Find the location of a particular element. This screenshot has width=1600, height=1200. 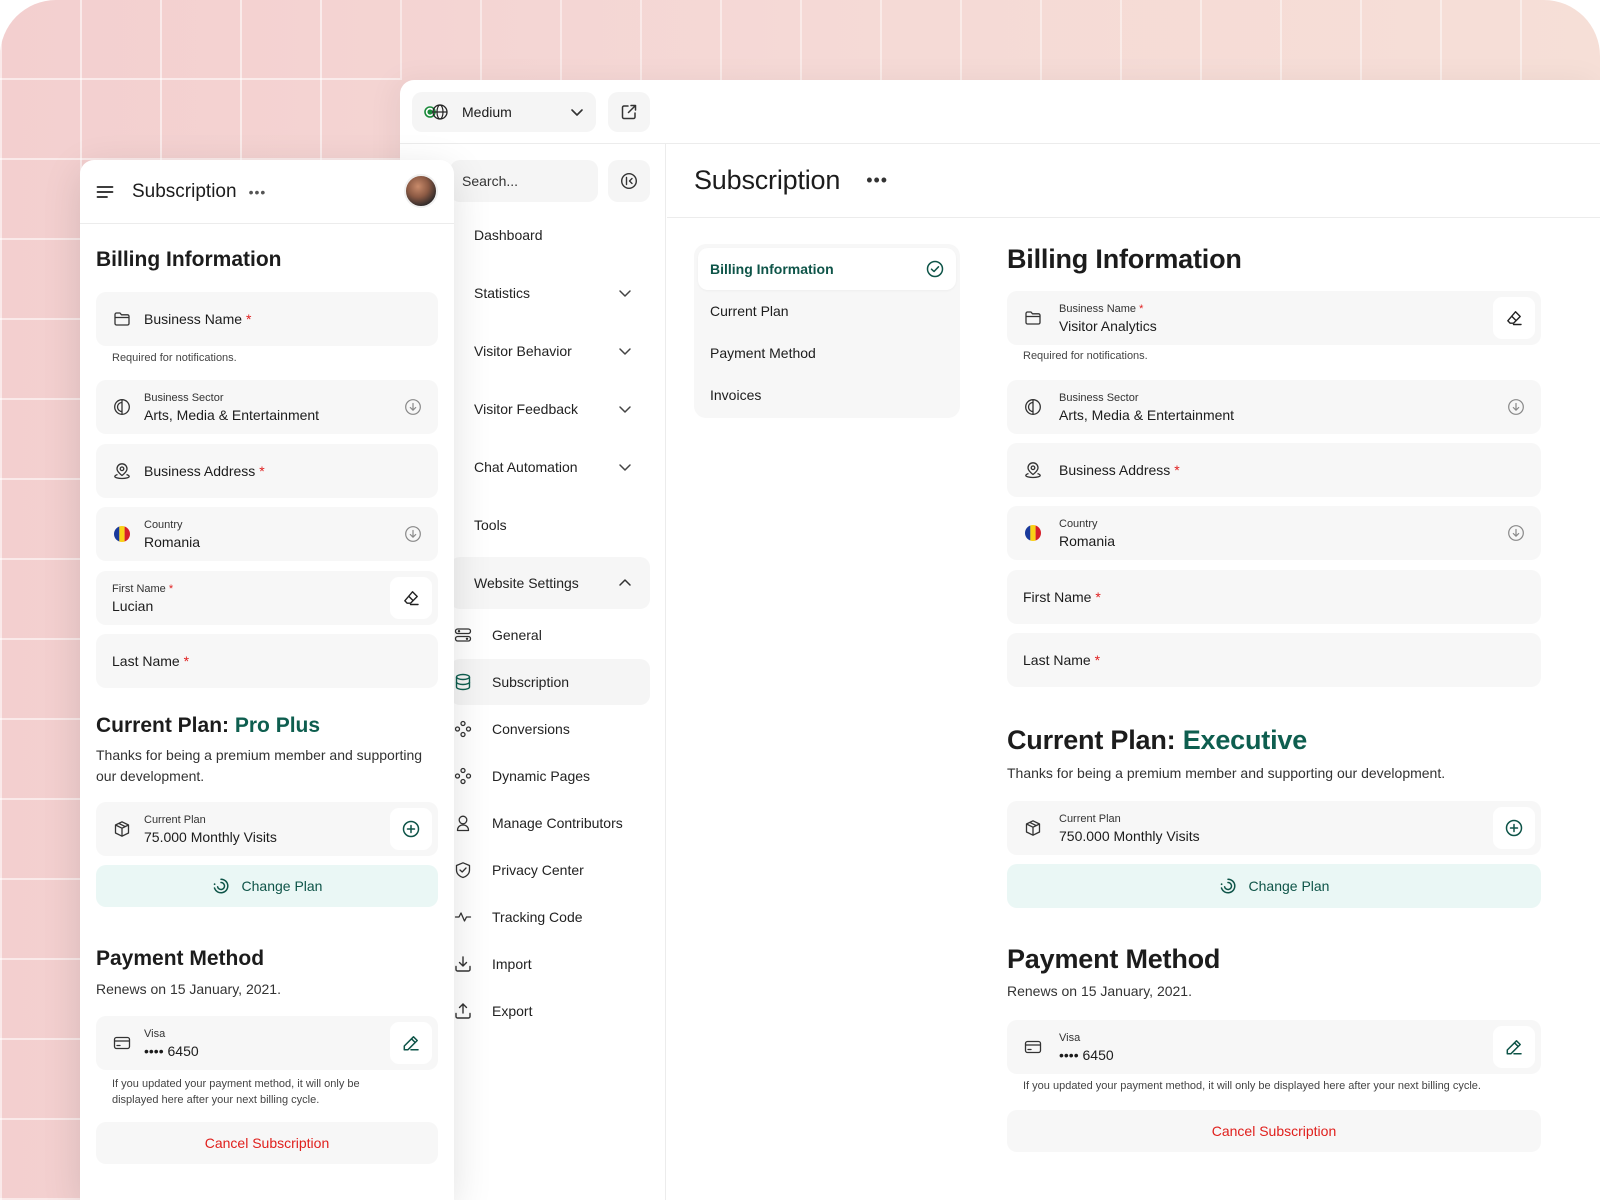

last-name-label-wrap: Last Name * is located at coordinates (1282, 660).